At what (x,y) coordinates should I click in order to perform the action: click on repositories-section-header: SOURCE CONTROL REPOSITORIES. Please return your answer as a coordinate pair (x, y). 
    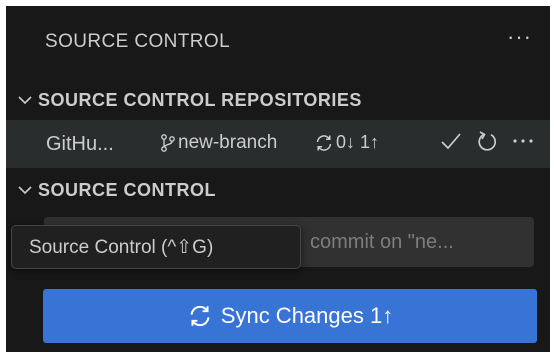
    Looking at the image, I should click on (278, 100).